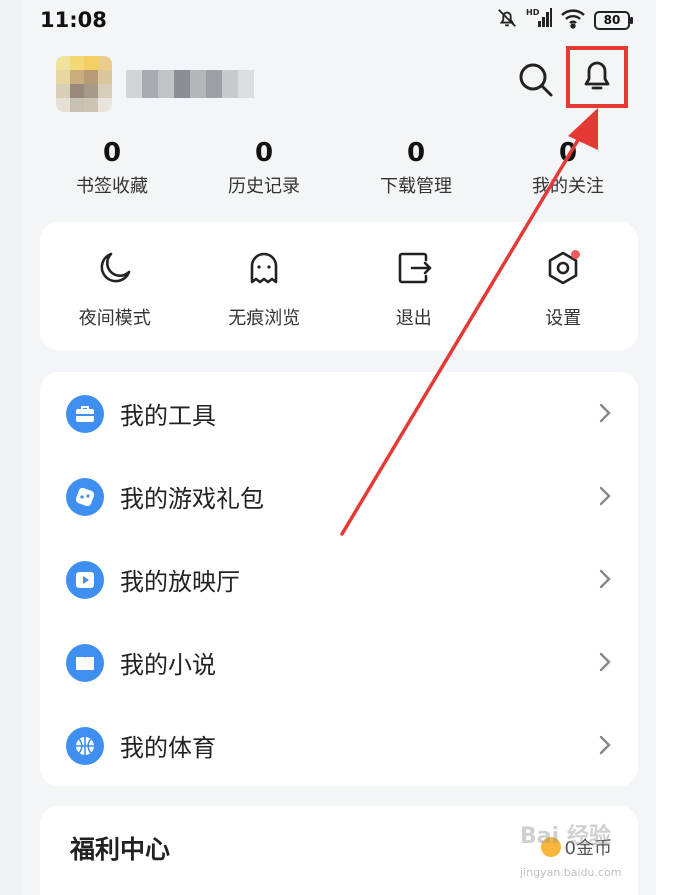  I want to click on quick-actions-card: 夜间模式 无痕浏览 退出 设置, so click(339, 286).